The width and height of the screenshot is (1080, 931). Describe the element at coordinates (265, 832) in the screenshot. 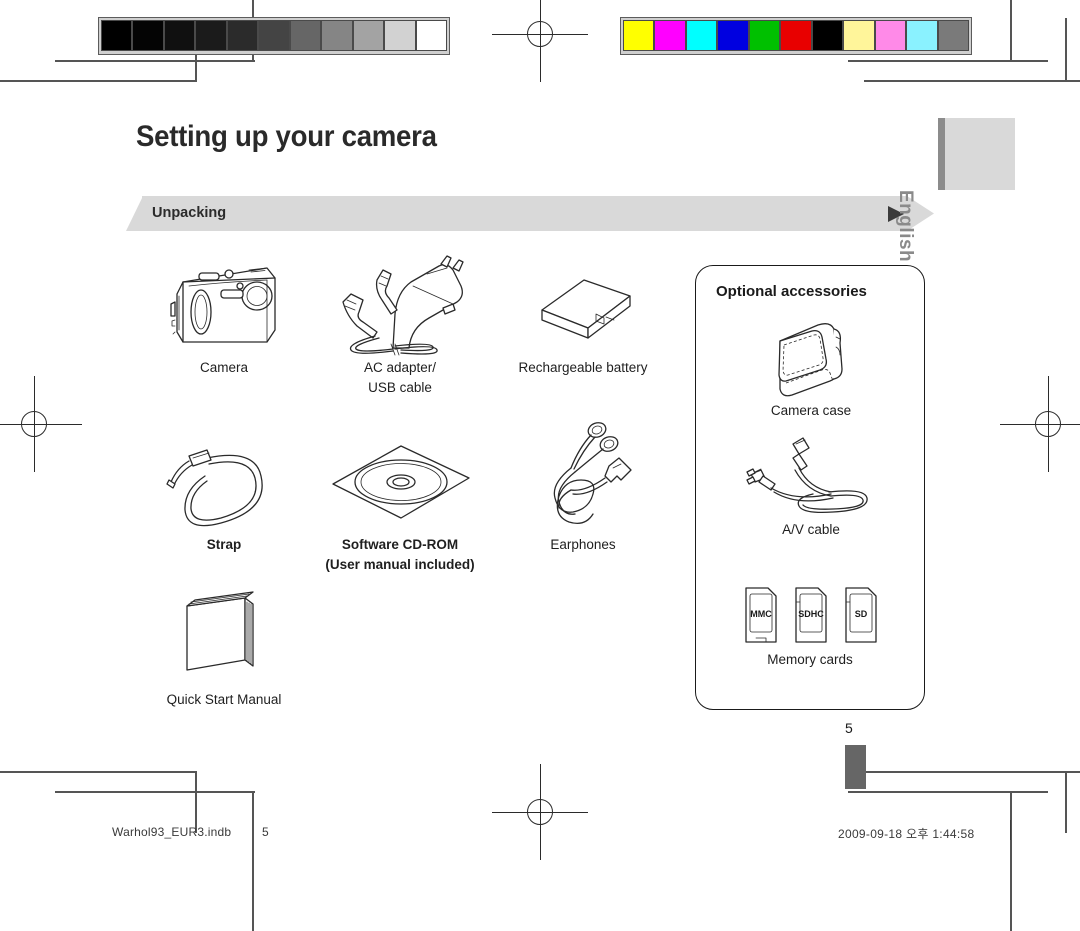

I see `footer-page-number: 5` at that location.